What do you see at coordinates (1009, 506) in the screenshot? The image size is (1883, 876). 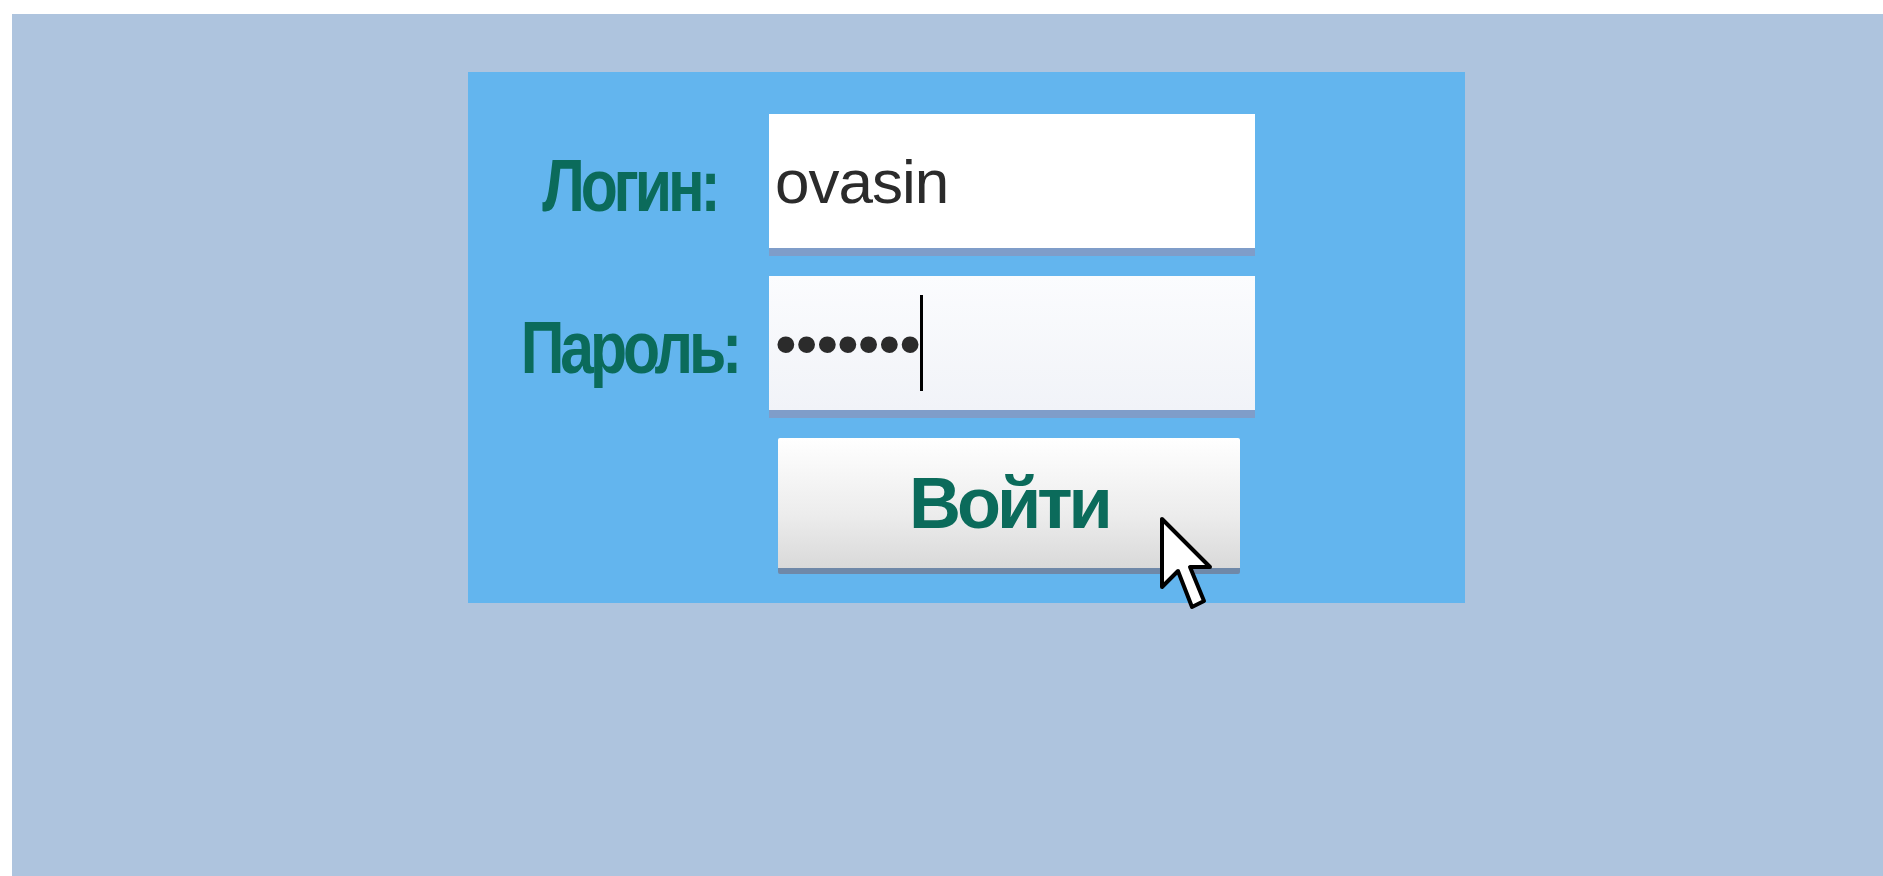 I see `login-button: Войти` at bounding box center [1009, 506].